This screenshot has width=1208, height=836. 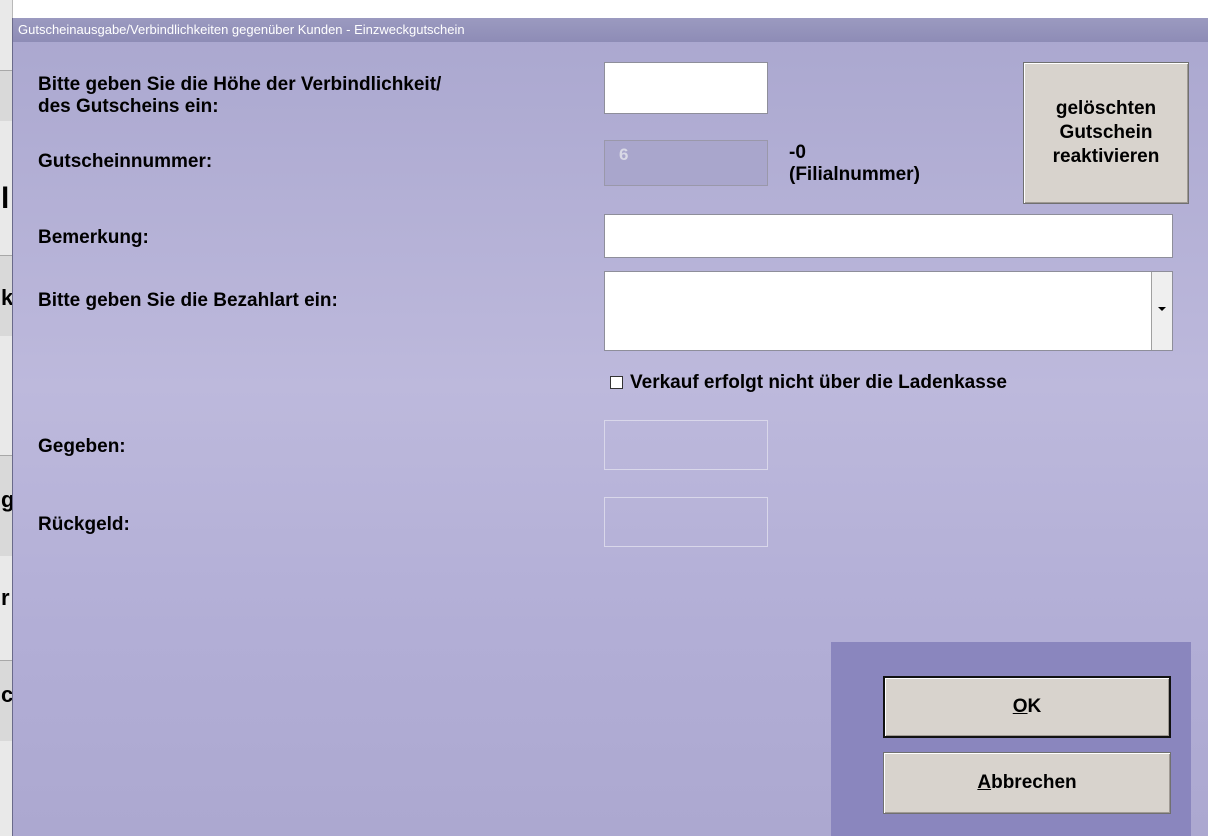 I want to click on reactivate-label-line3: reaktivieren, so click(x=1106, y=156).